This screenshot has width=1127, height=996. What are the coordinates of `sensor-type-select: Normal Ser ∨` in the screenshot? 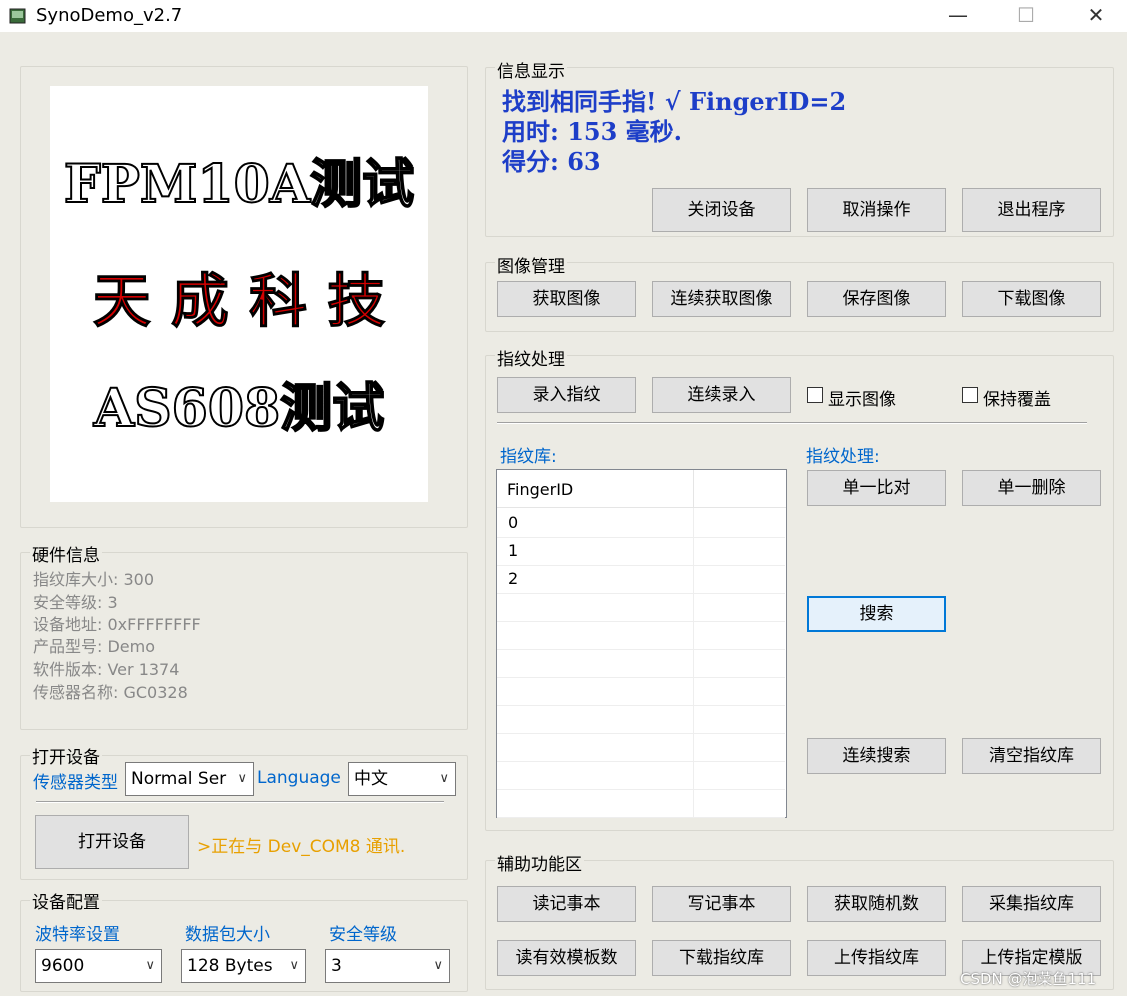 It's located at (189, 779).